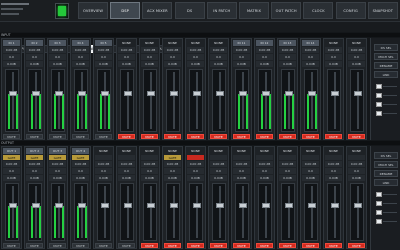 The width and height of the screenshot is (400, 250). I want to click on tab-dsp: DSP, so click(125, 10).